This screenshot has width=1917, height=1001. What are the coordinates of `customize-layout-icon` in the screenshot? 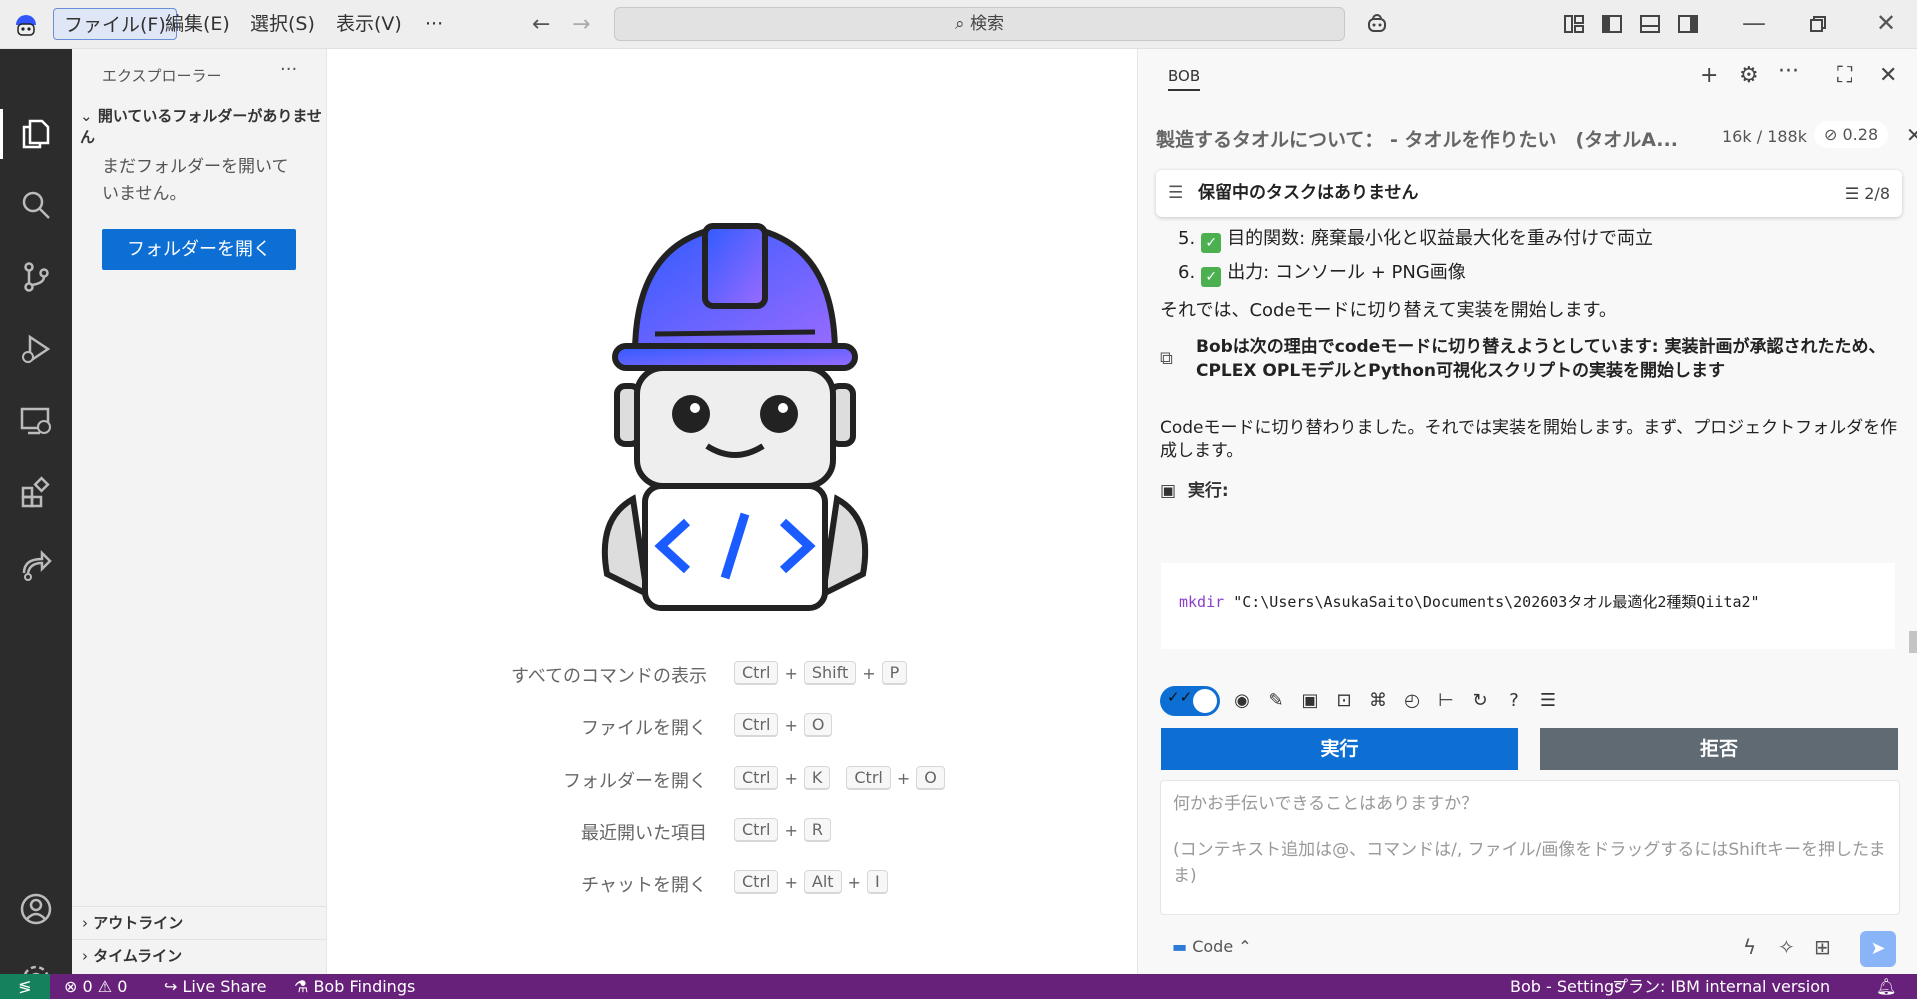 It's located at (1574, 24).